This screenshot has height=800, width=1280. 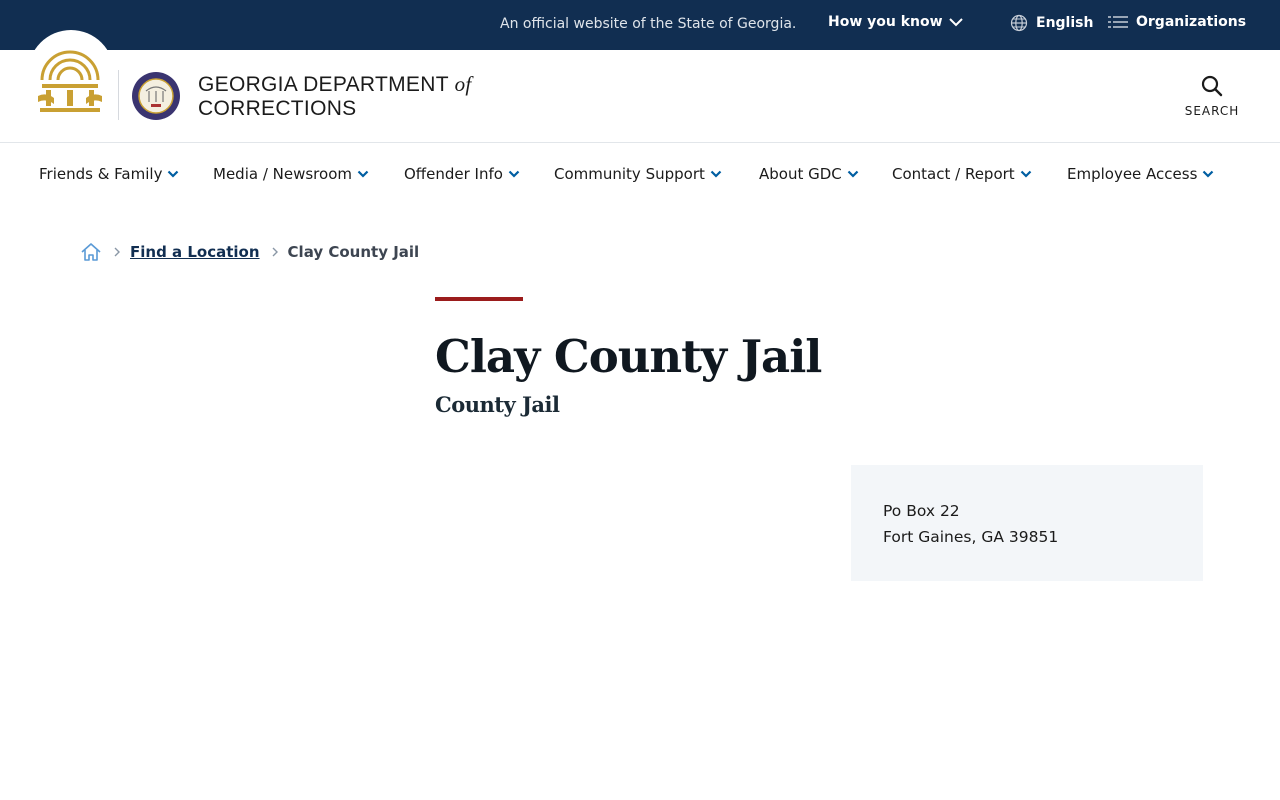 I want to click on address-line1: Po Box 22, so click(x=921, y=511).